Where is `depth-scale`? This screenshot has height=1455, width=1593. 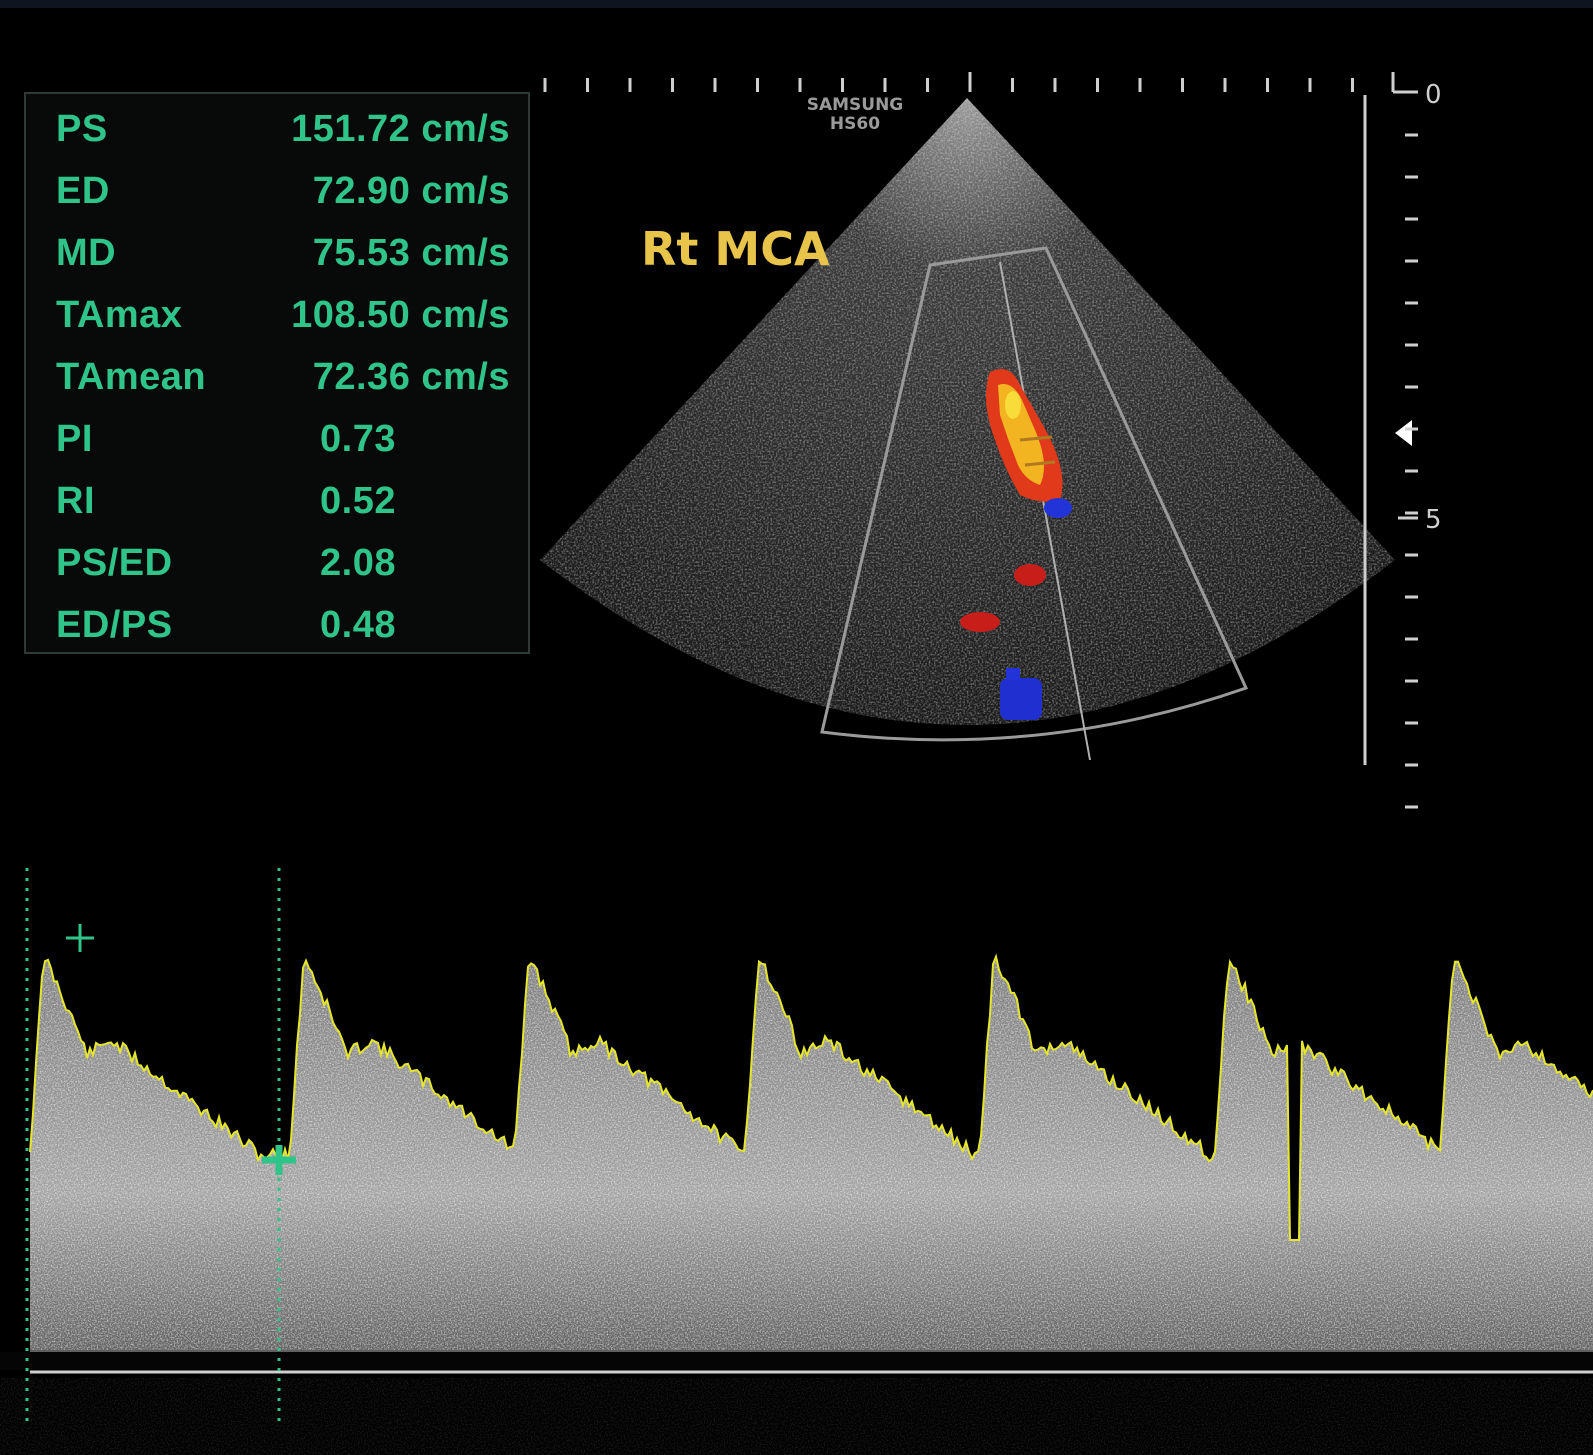
depth-scale is located at coordinates (1390, 440).